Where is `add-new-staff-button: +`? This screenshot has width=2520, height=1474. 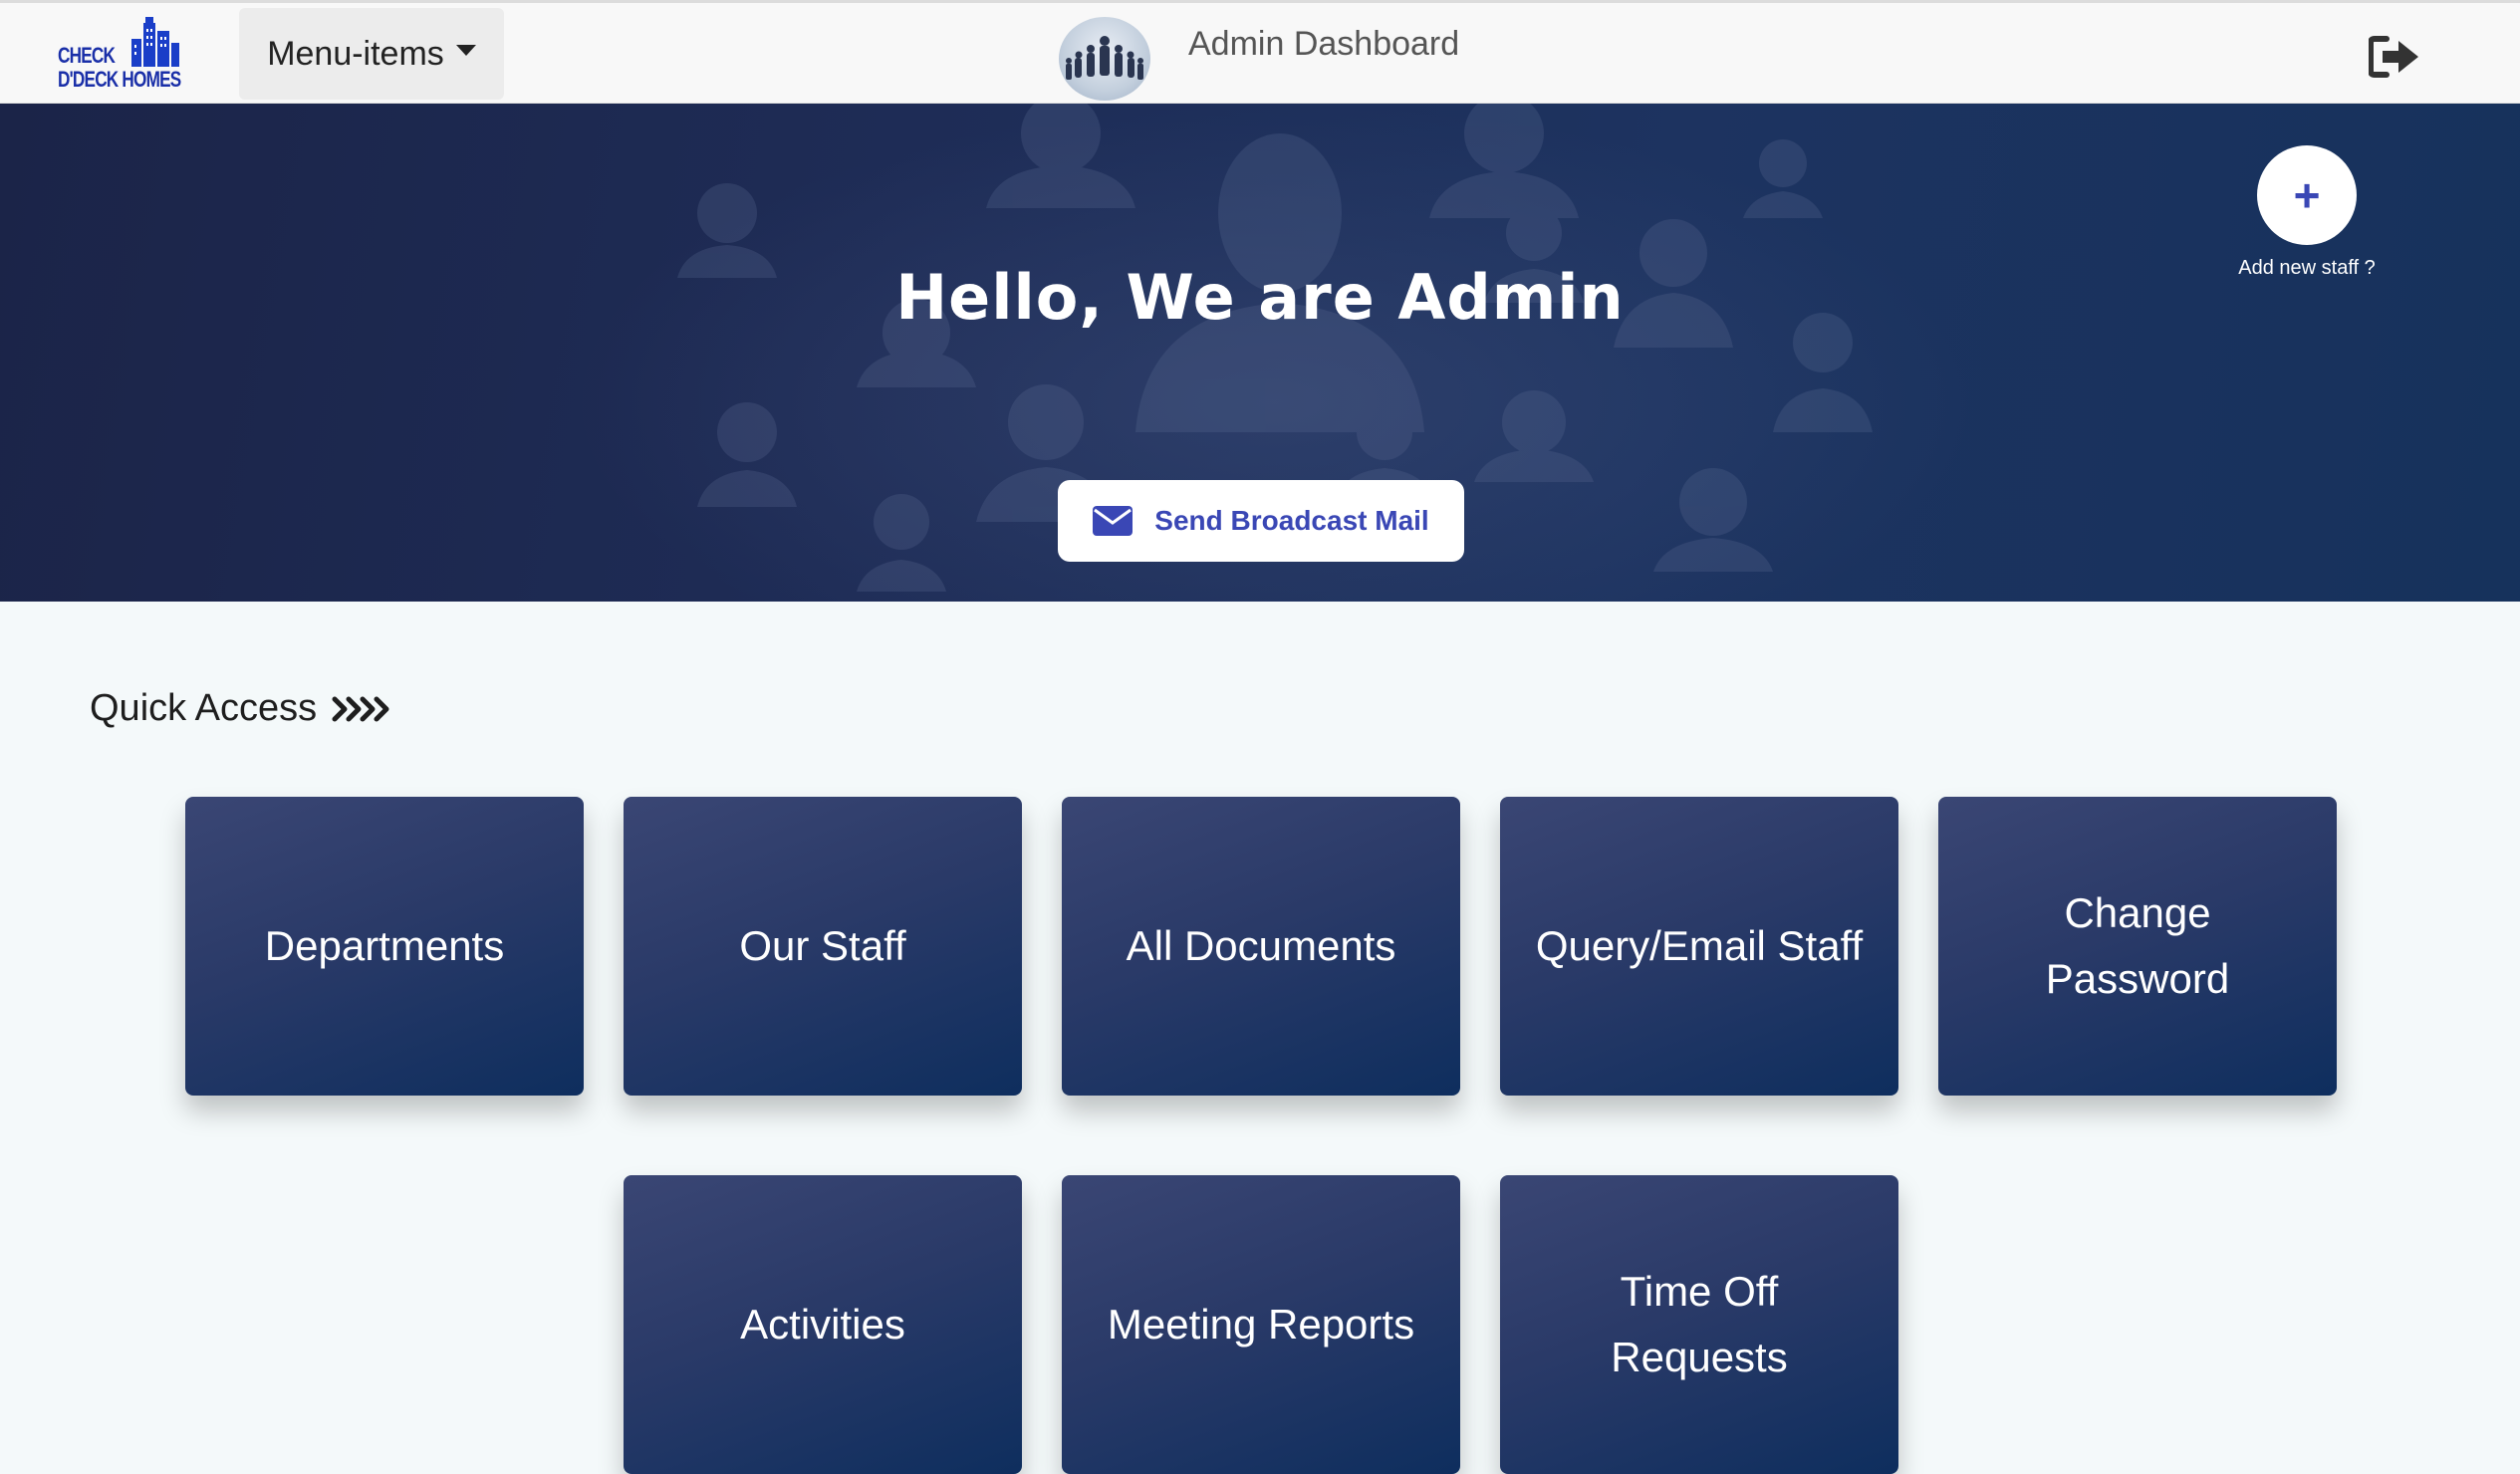 add-new-staff-button: + is located at coordinates (2307, 195).